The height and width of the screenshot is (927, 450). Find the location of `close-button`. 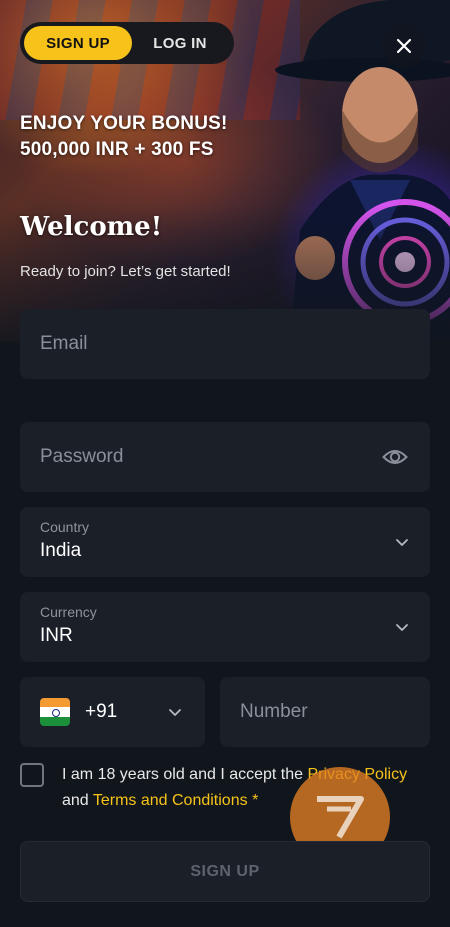

close-button is located at coordinates (404, 46).